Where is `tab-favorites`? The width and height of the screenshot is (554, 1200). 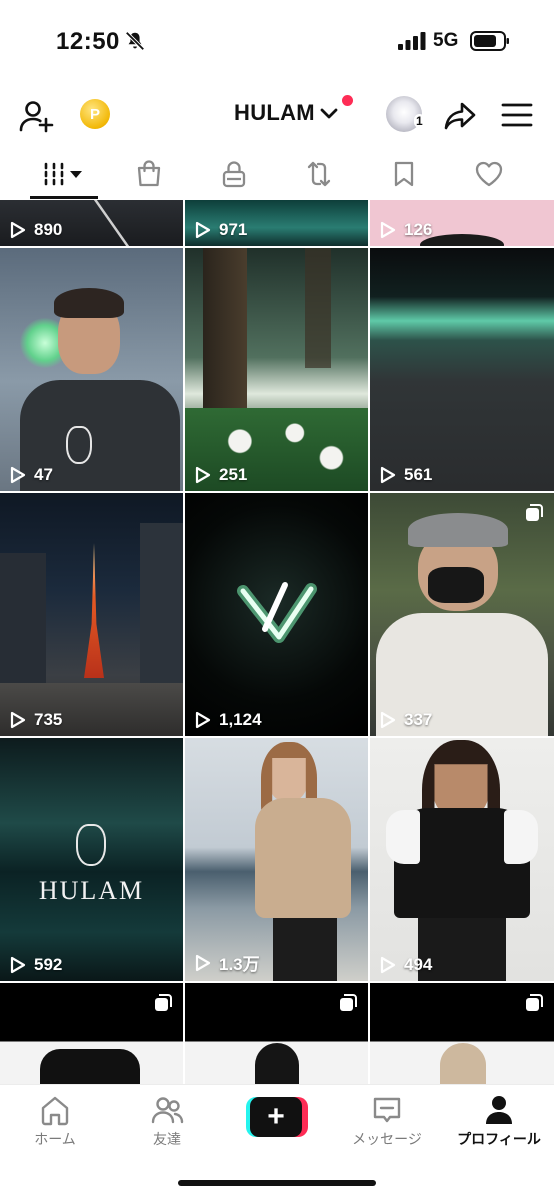
tab-favorites is located at coordinates (404, 174).